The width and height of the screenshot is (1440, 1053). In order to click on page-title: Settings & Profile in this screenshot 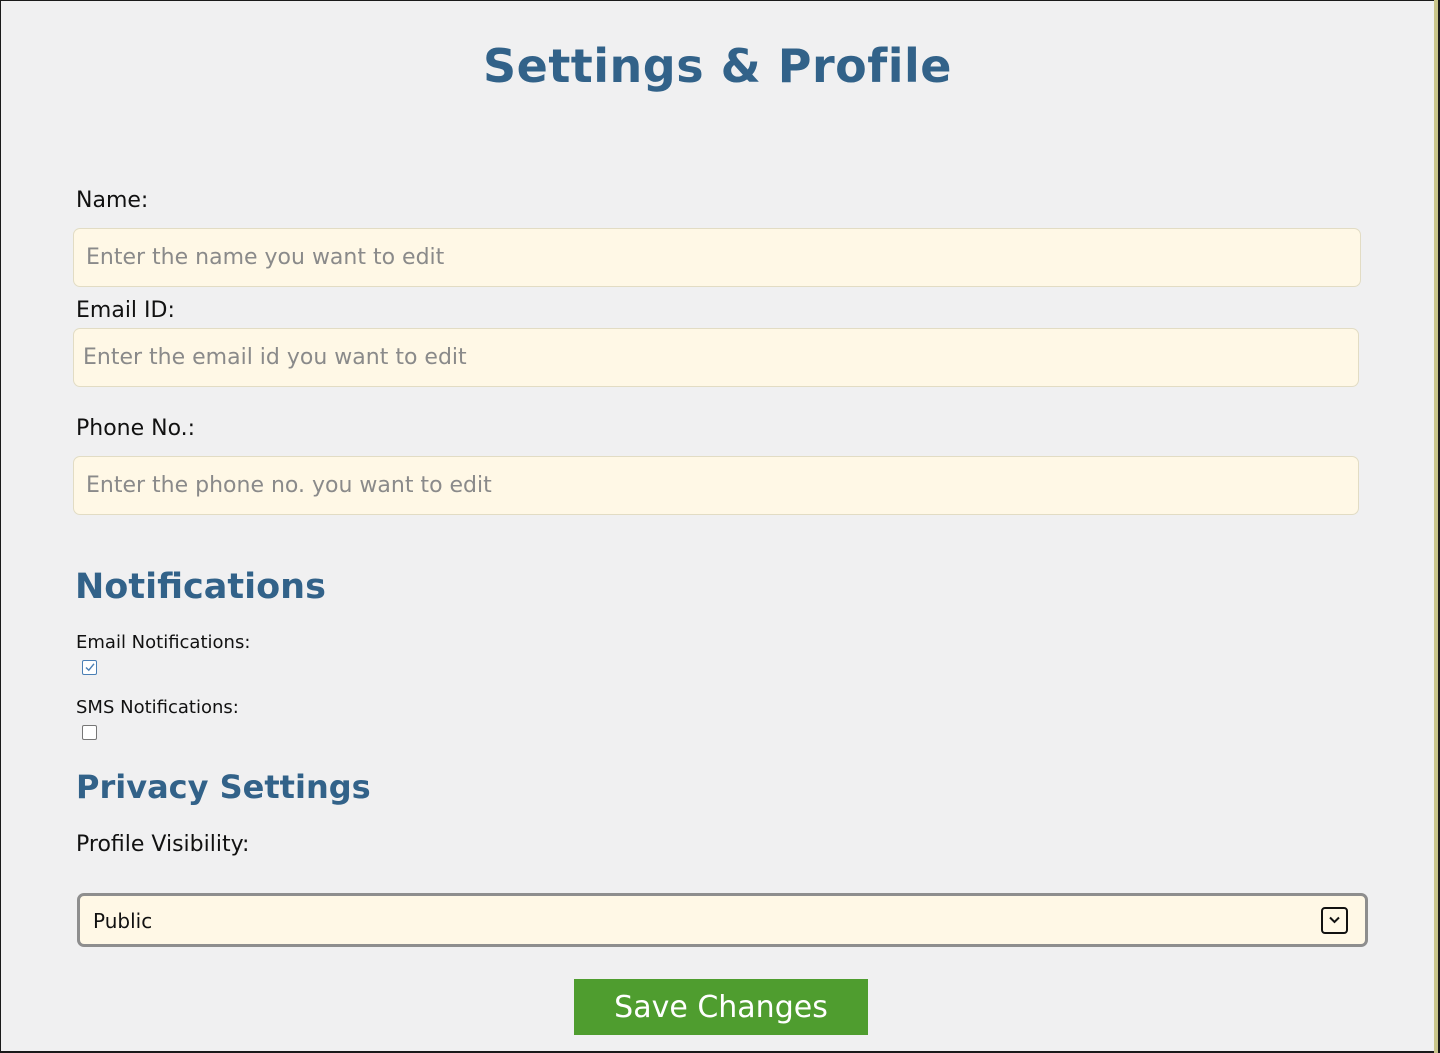, I will do `click(717, 66)`.